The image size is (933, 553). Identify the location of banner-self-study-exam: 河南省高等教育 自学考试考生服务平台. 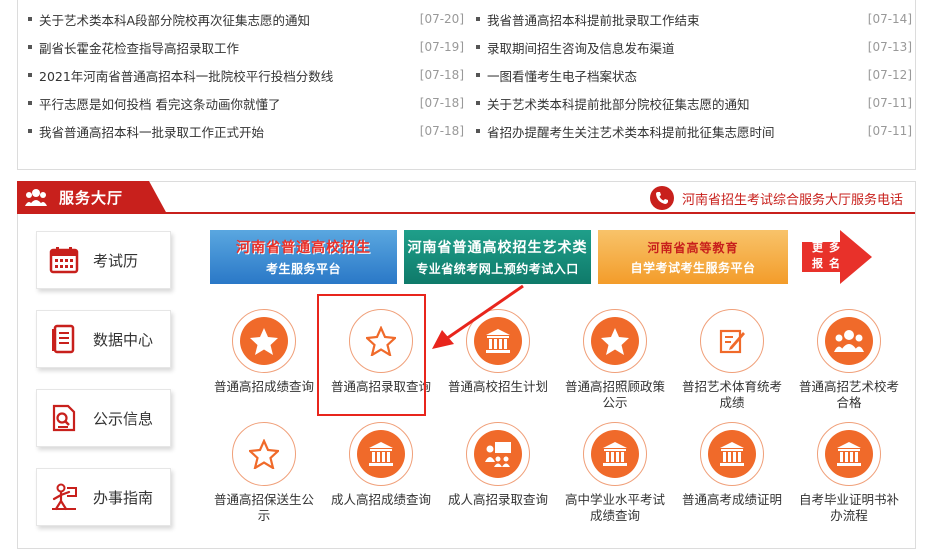
(693, 257).